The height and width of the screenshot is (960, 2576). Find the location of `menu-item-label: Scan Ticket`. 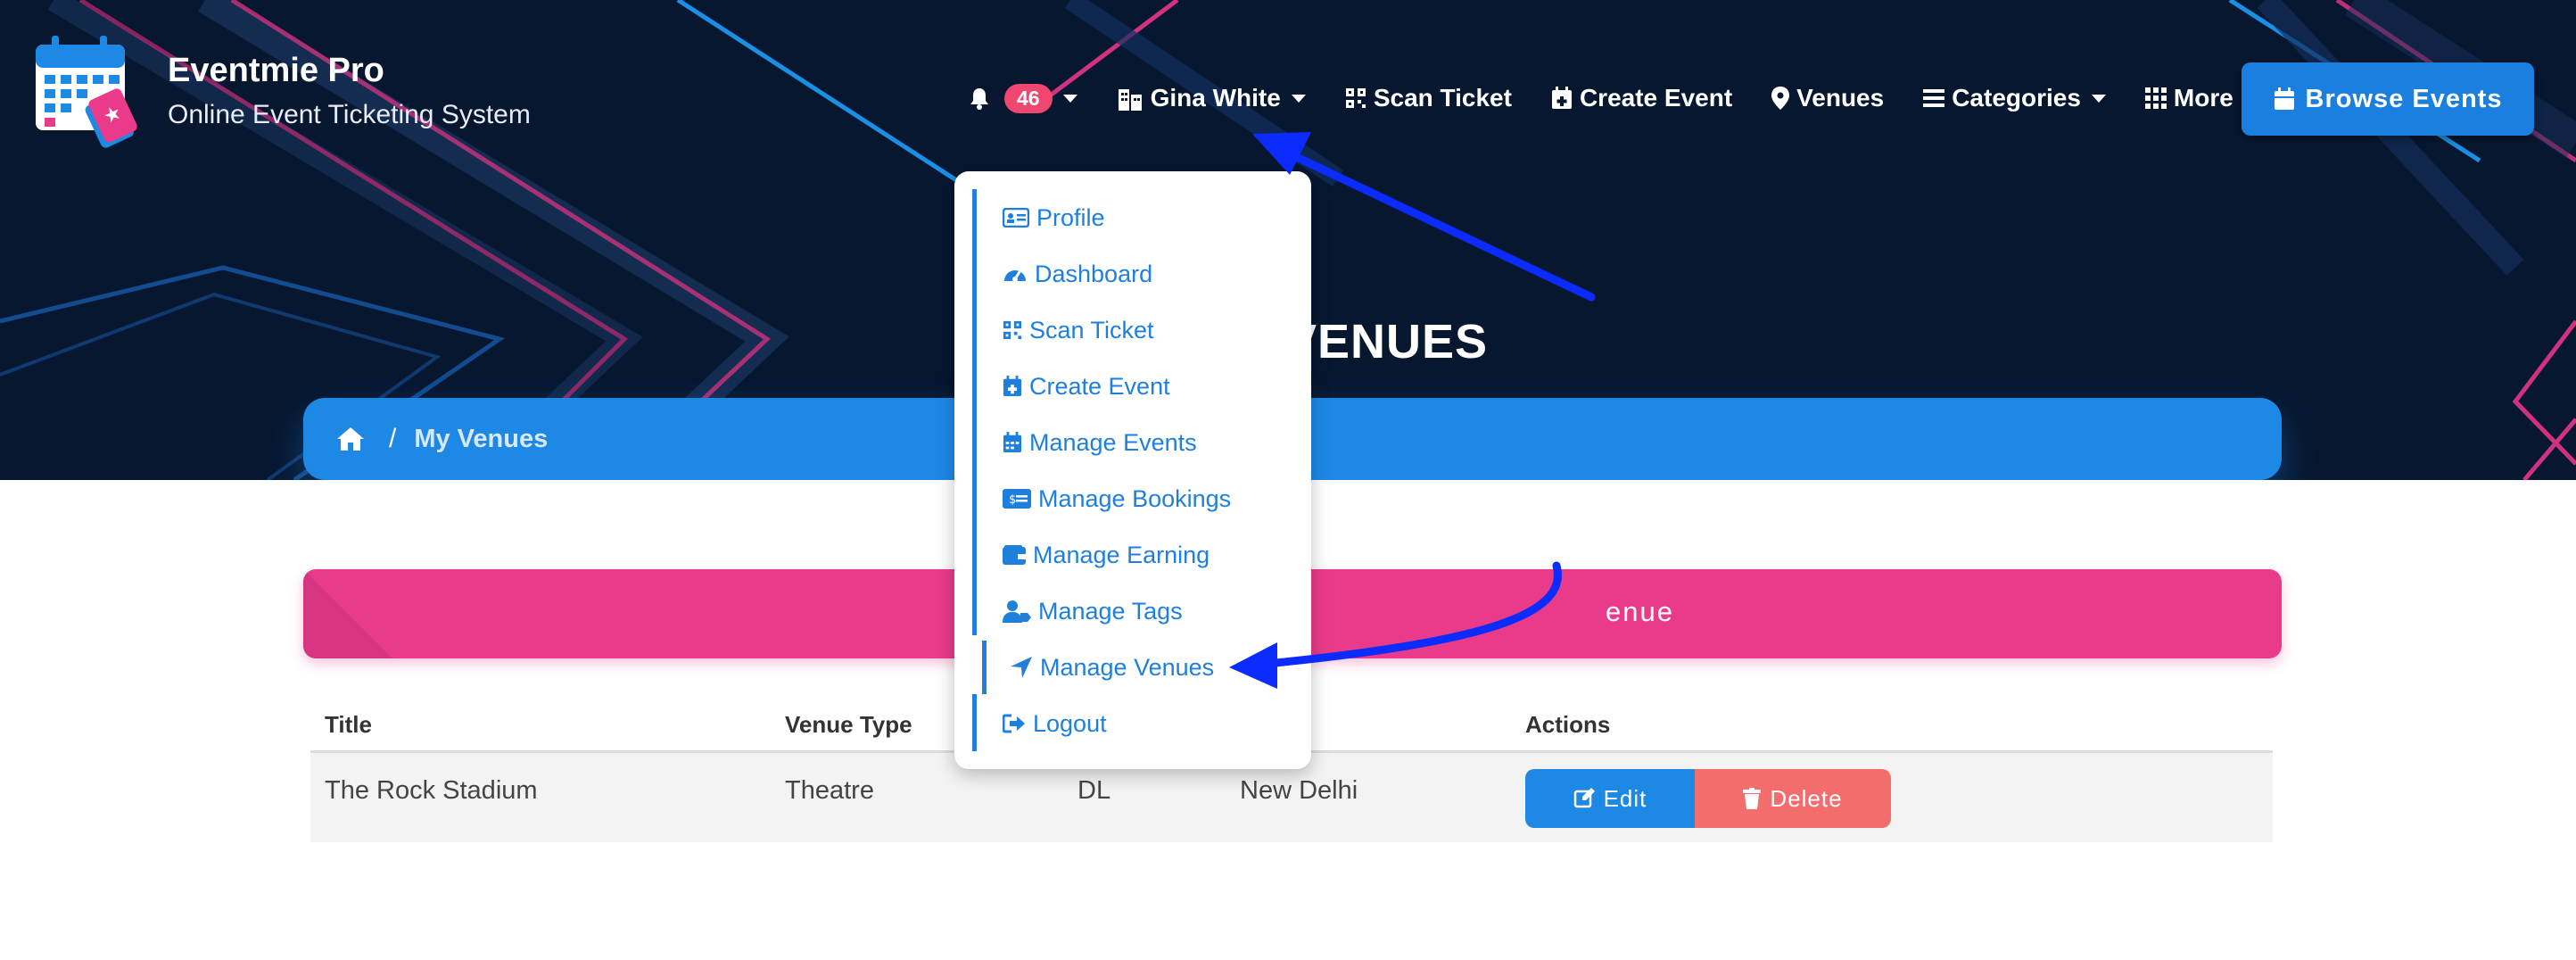

menu-item-label: Scan Ticket is located at coordinates (1092, 329).